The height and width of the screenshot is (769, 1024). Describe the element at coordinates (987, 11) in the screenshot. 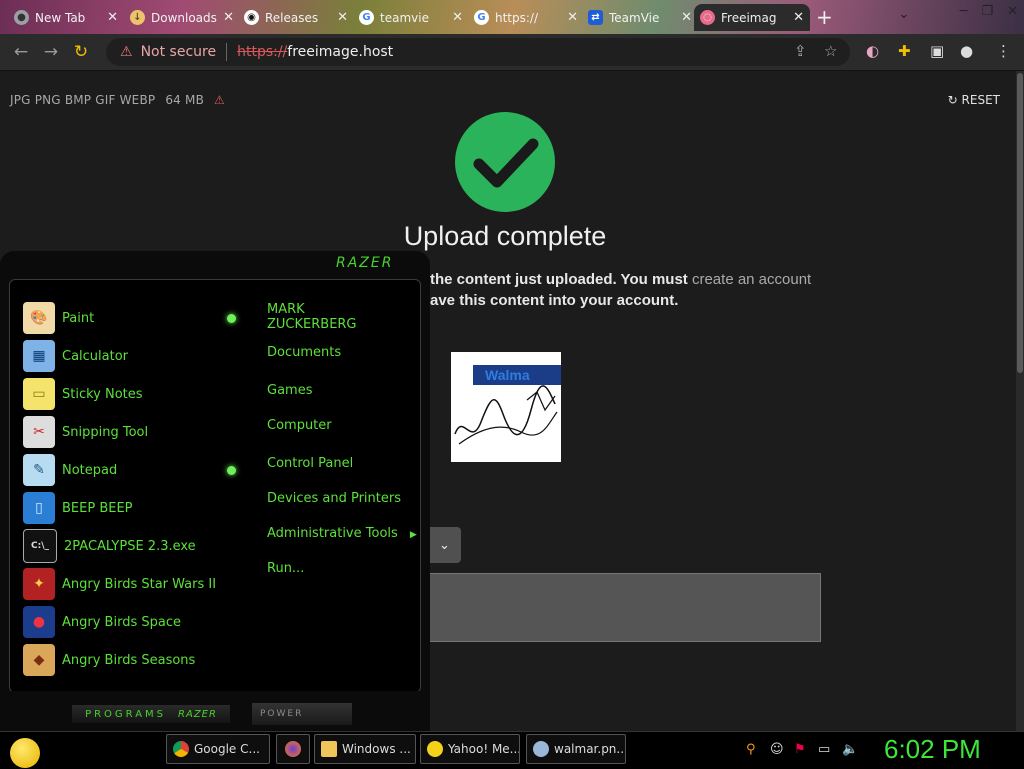

I see `restore-icon: ❐` at that location.